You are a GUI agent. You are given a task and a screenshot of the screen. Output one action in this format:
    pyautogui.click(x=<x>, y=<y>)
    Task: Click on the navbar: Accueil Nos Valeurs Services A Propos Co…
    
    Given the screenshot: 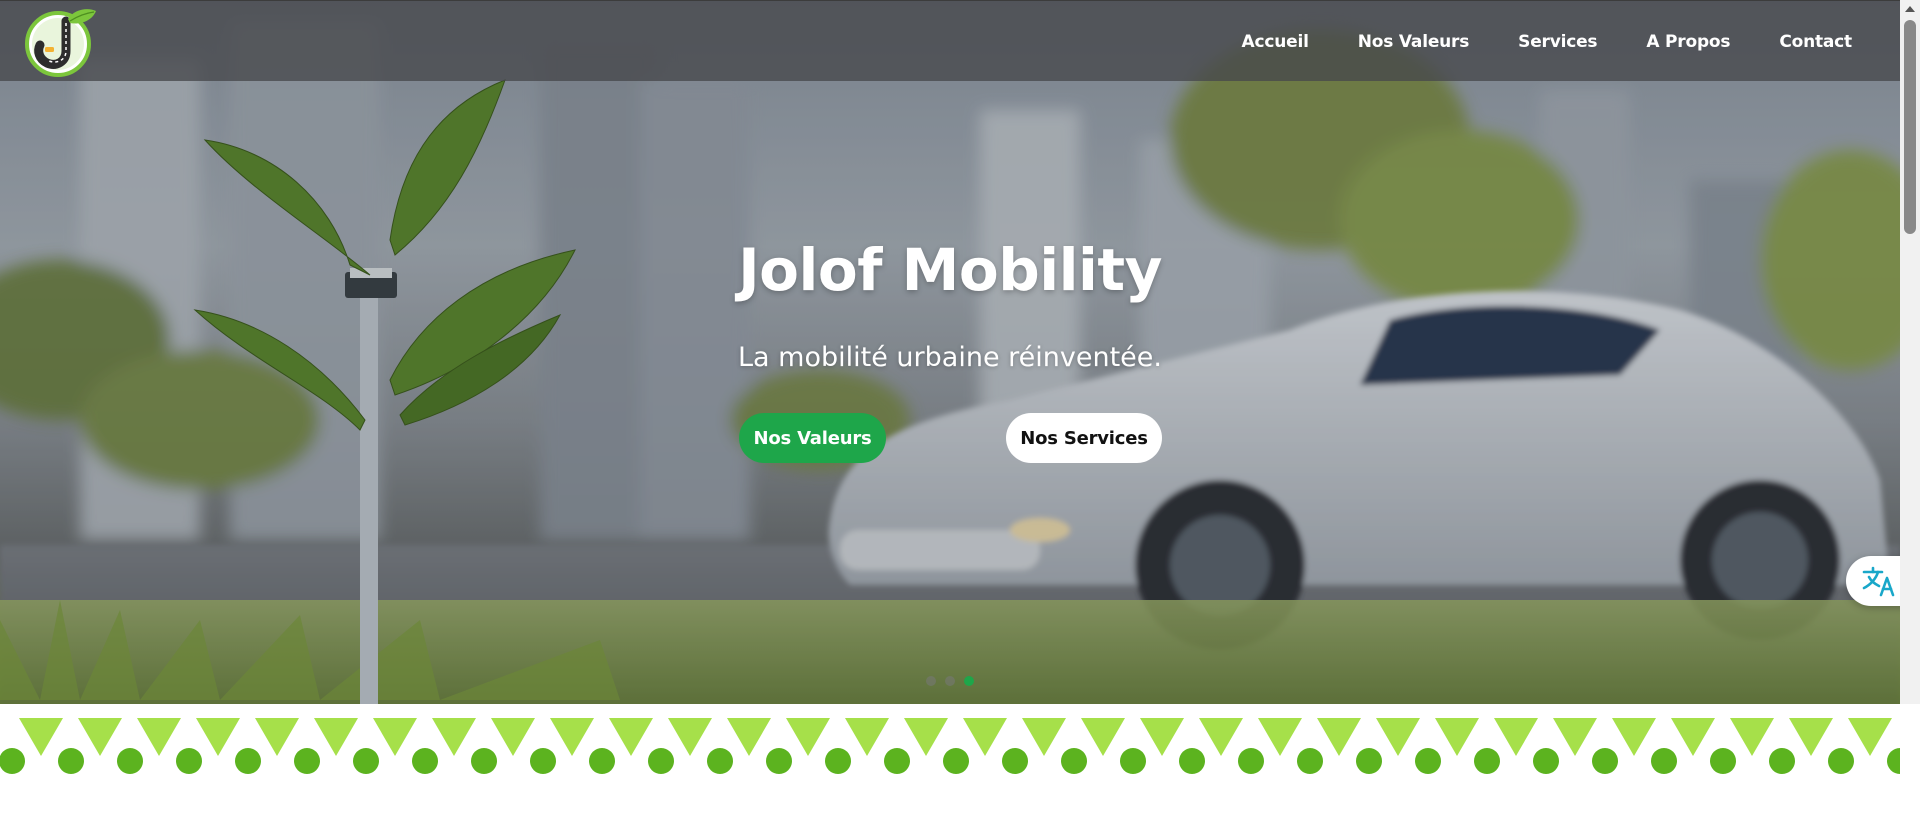 What is the action you would take?
    pyautogui.click(x=950, y=40)
    